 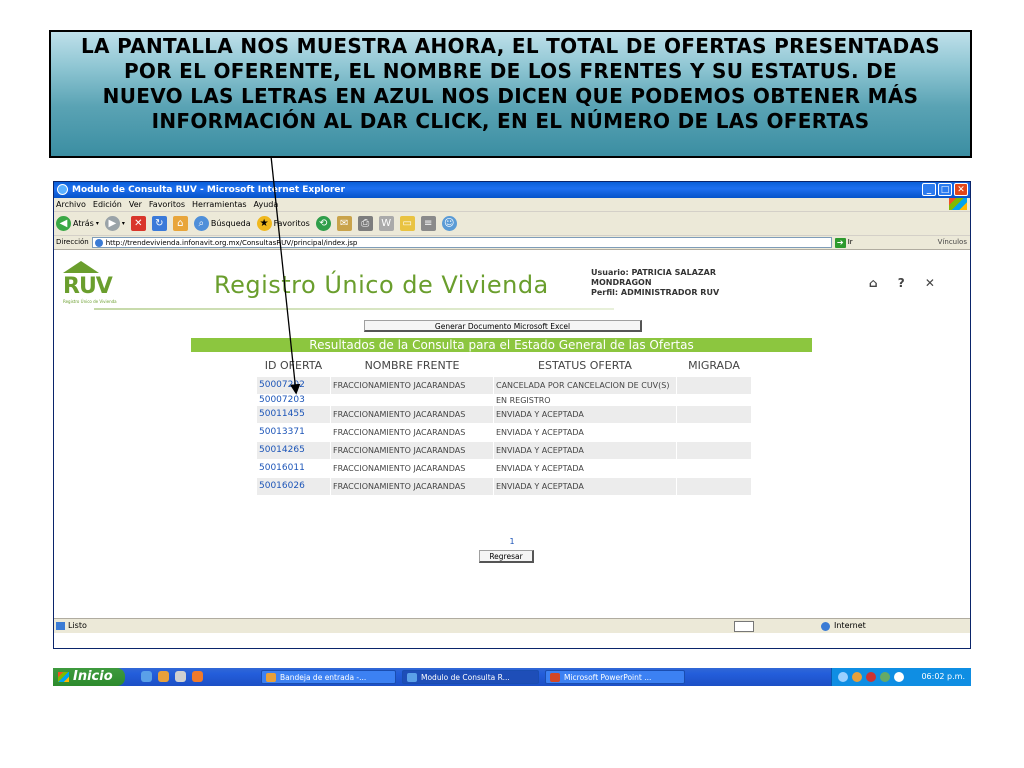 I want to click on app-quicklaunch-icon, so click(x=197, y=676).